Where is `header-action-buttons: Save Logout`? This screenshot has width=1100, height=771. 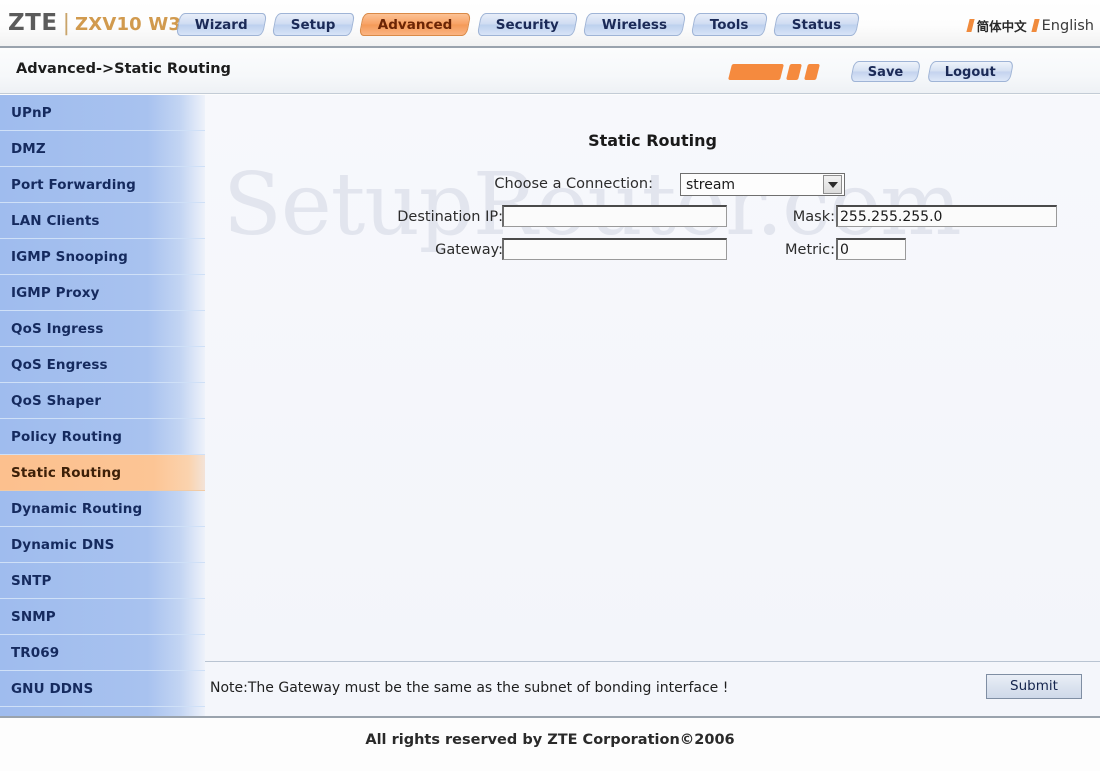
header-action-buttons: Save Logout is located at coordinates (932, 71).